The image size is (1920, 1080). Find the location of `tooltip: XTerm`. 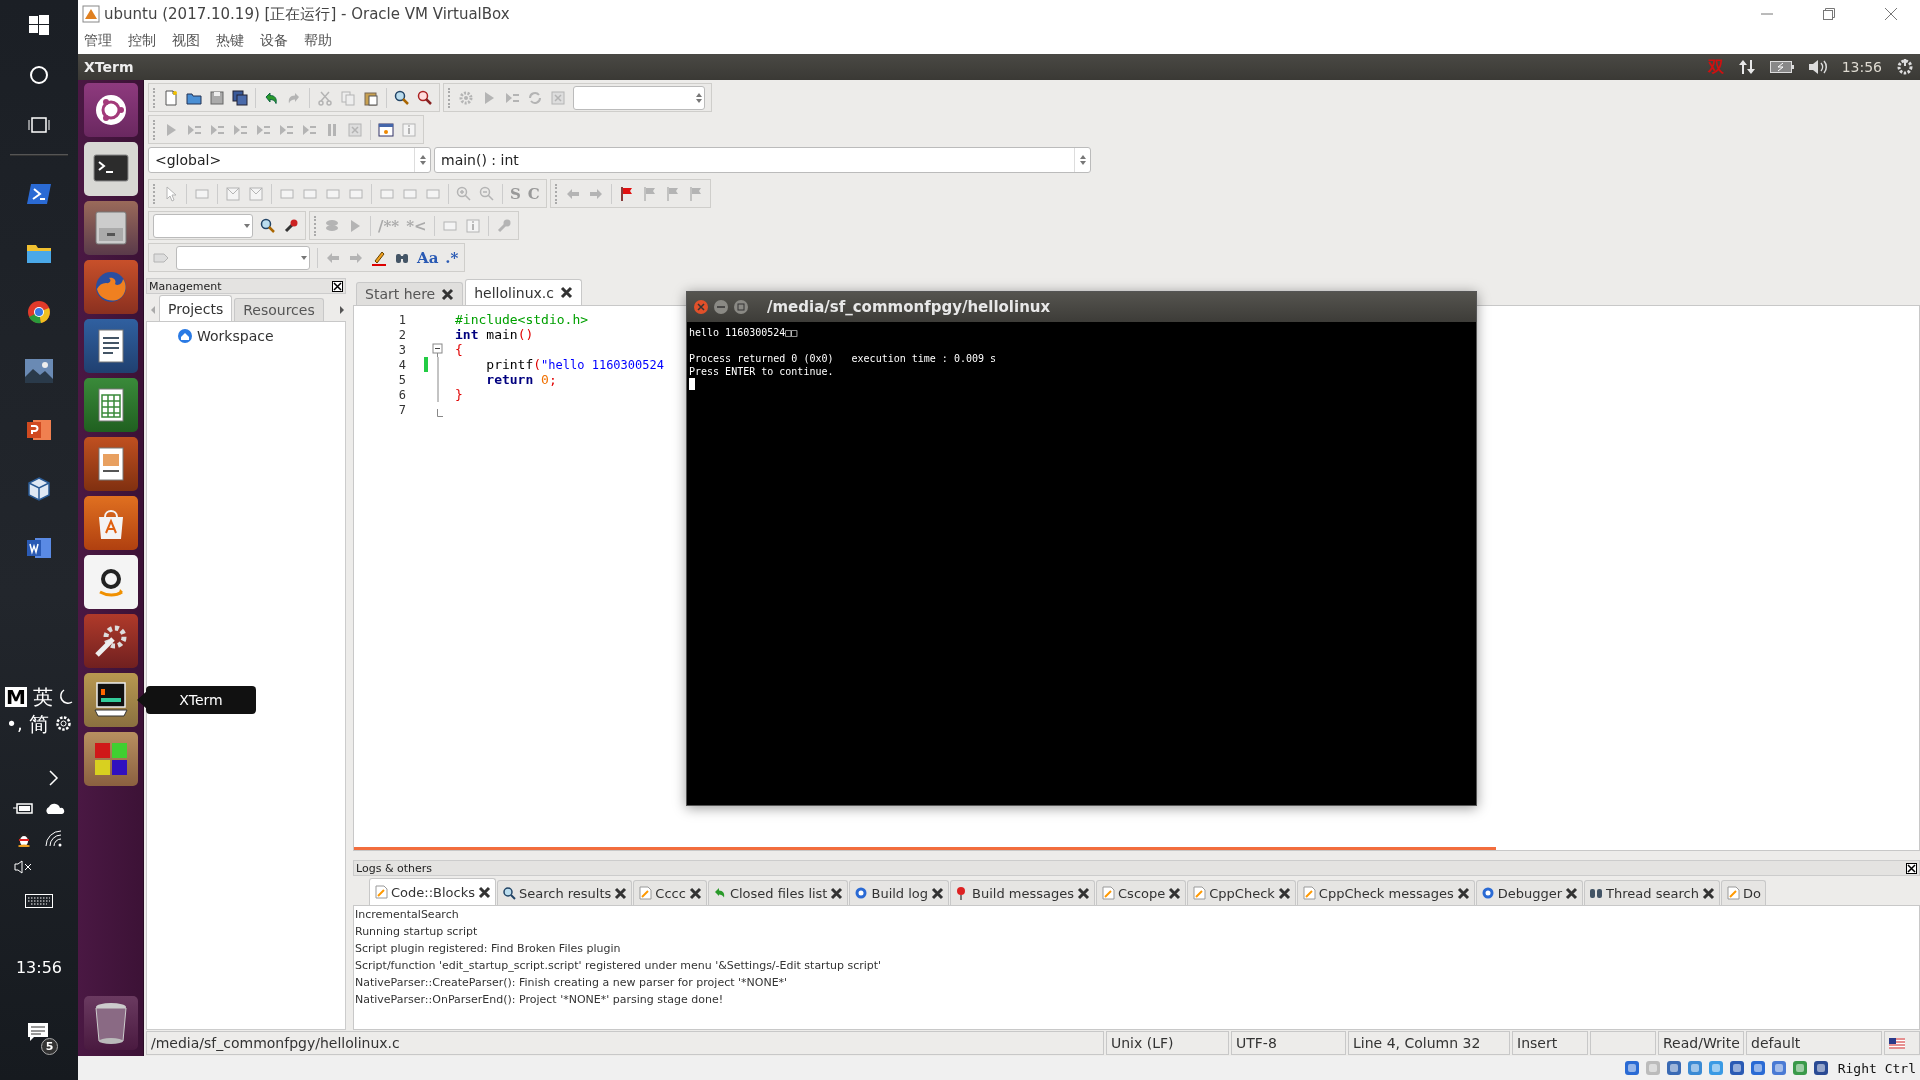

tooltip: XTerm is located at coordinates (201, 700).